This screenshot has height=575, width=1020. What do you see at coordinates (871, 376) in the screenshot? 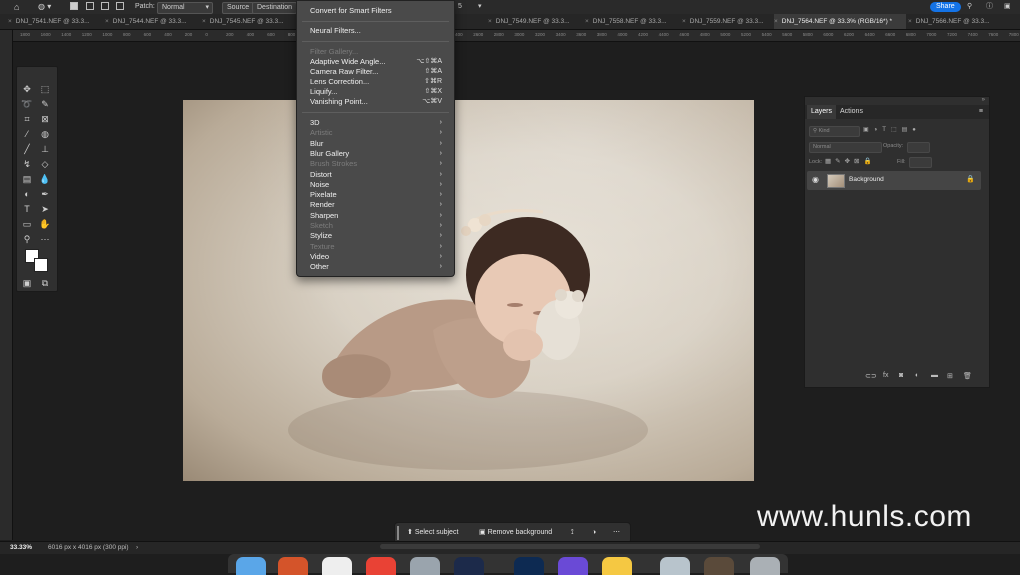
I see `link-layers-icon: ⊂⊃` at bounding box center [871, 376].